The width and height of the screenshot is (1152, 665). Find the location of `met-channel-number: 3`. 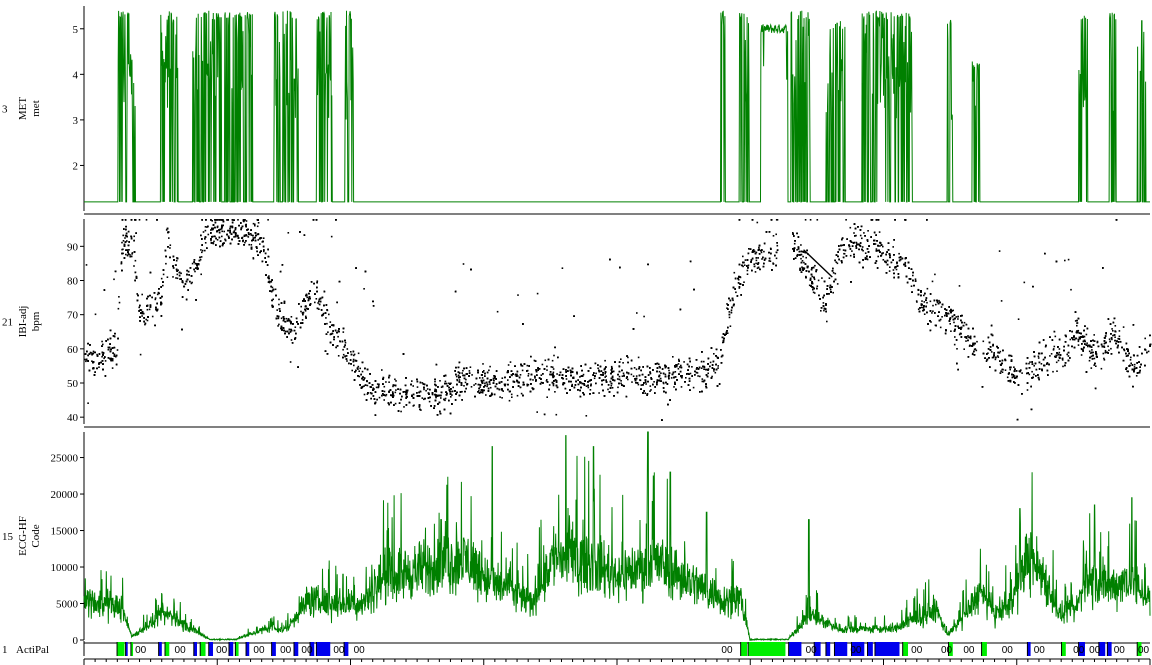

met-channel-number: 3 is located at coordinates (5, 110).